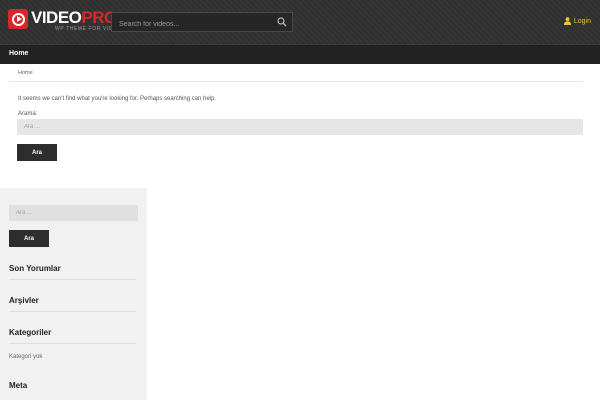 The height and width of the screenshot is (400, 600). Describe the element at coordinates (37, 152) in the screenshot. I see `main-search-button: Ara` at that location.